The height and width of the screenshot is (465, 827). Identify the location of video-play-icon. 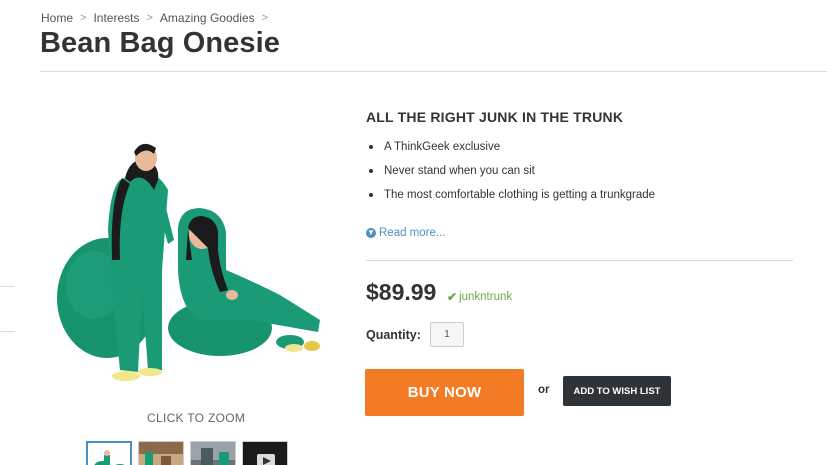
(265, 453).